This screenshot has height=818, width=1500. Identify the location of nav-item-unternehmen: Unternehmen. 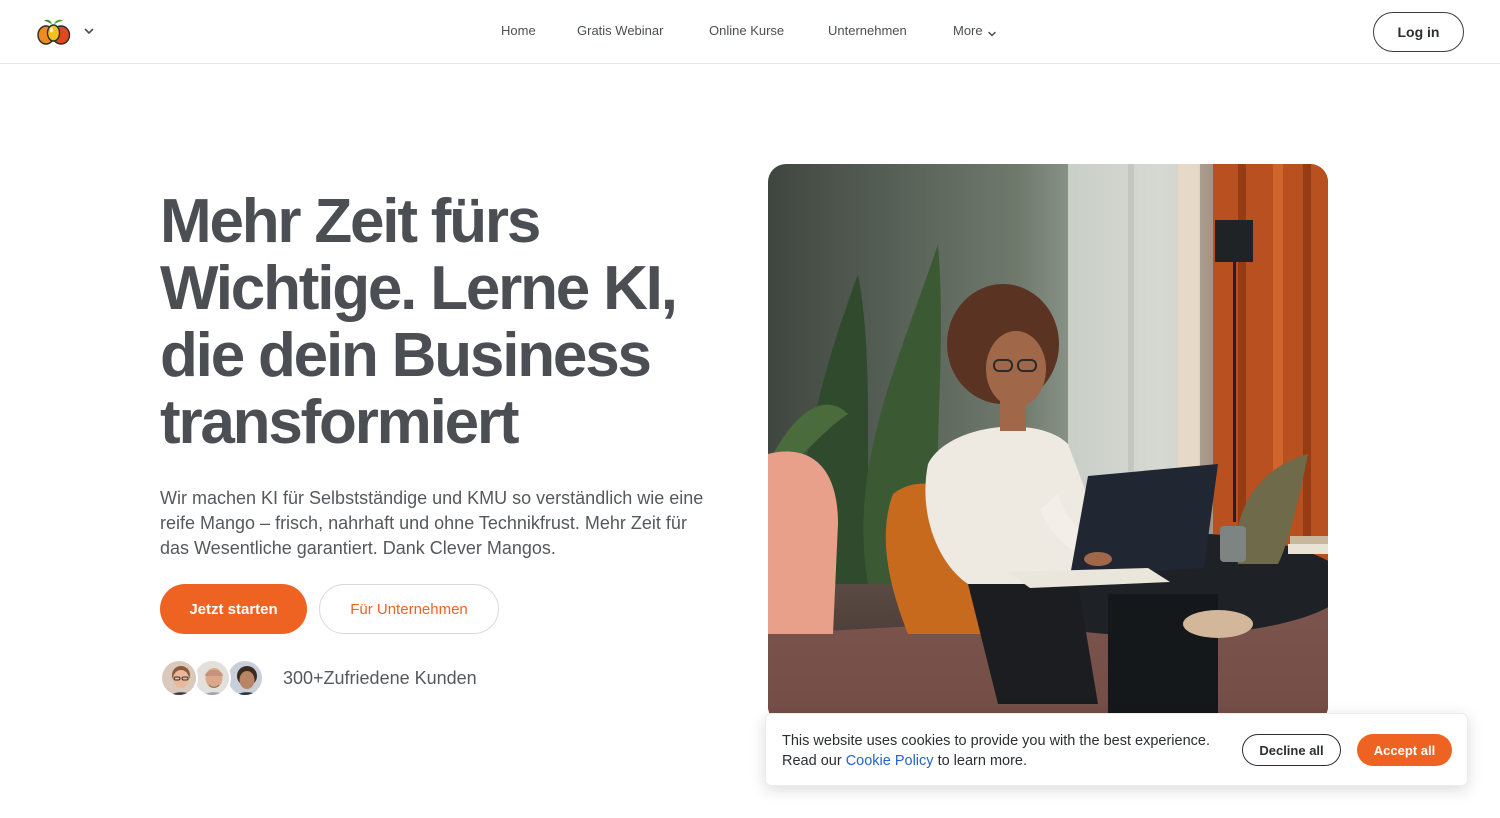
(867, 30).